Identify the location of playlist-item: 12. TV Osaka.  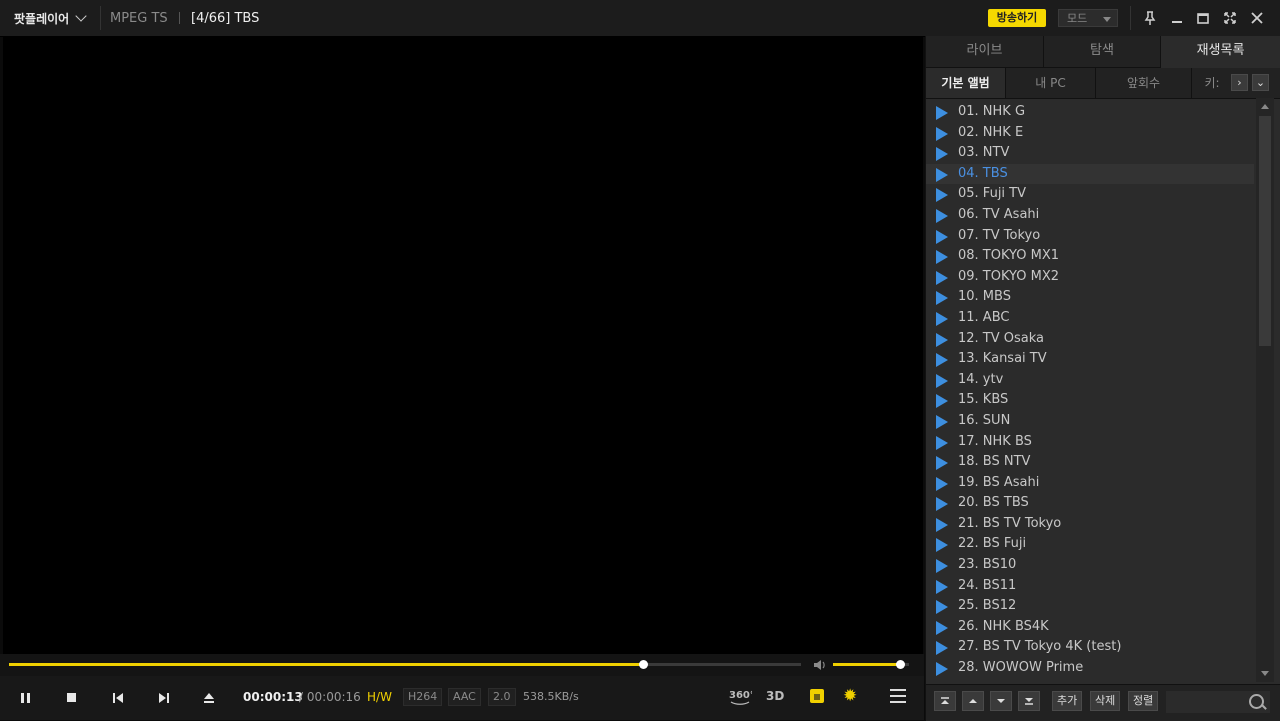
(1090, 339).